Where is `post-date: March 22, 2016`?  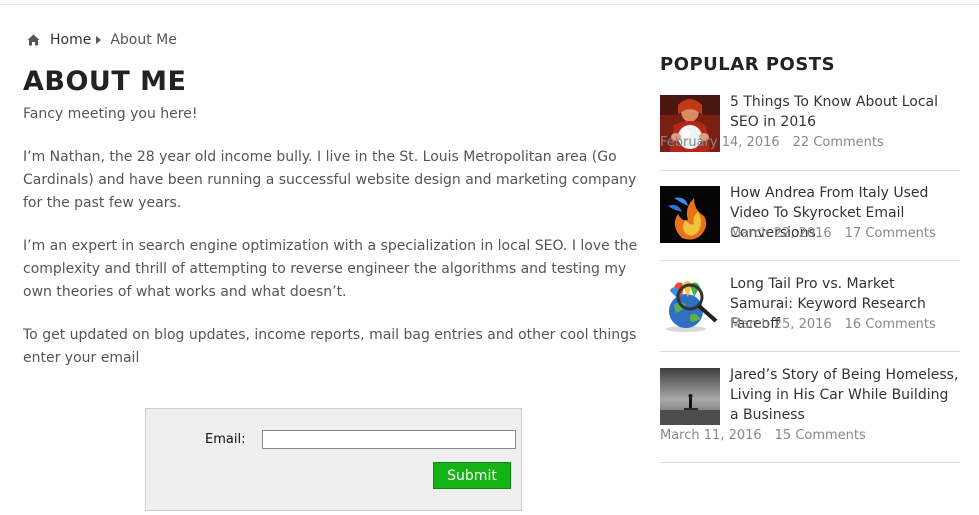 post-date: March 22, 2016 is located at coordinates (781, 233).